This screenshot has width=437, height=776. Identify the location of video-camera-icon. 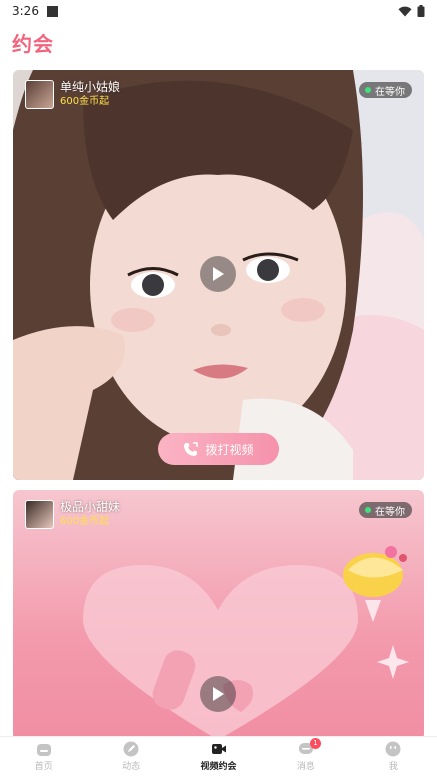
(218, 749).